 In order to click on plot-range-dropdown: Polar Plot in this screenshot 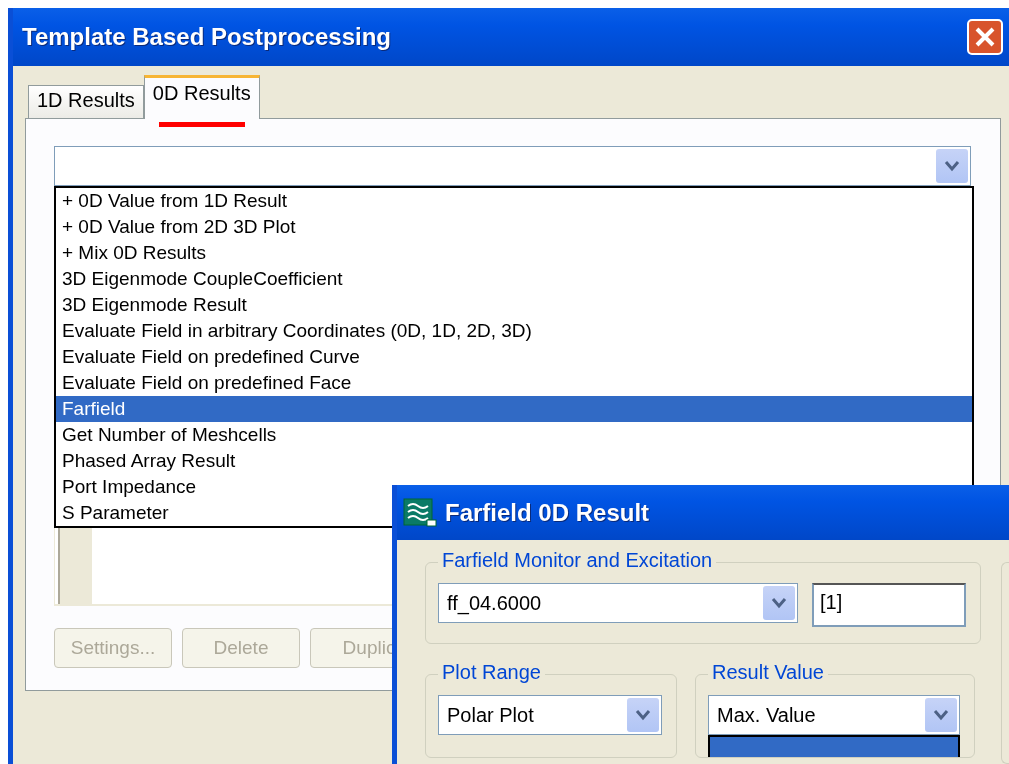, I will do `click(550, 715)`.